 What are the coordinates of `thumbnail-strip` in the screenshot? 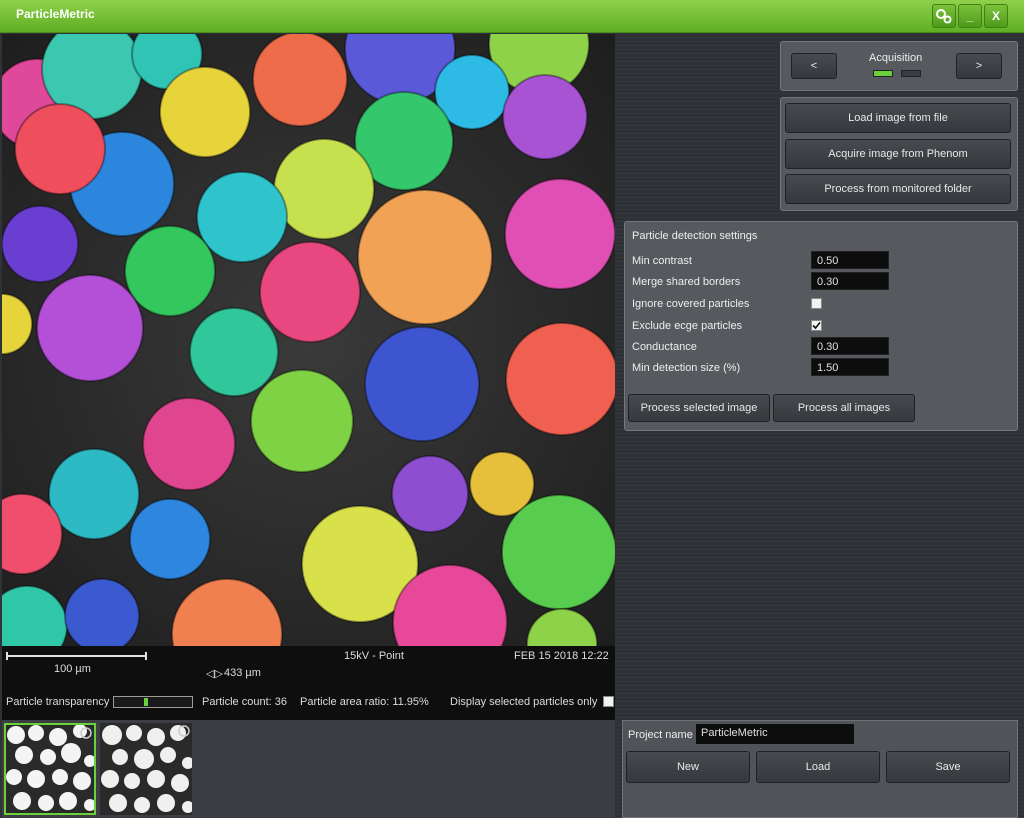 It's located at (308, 769).